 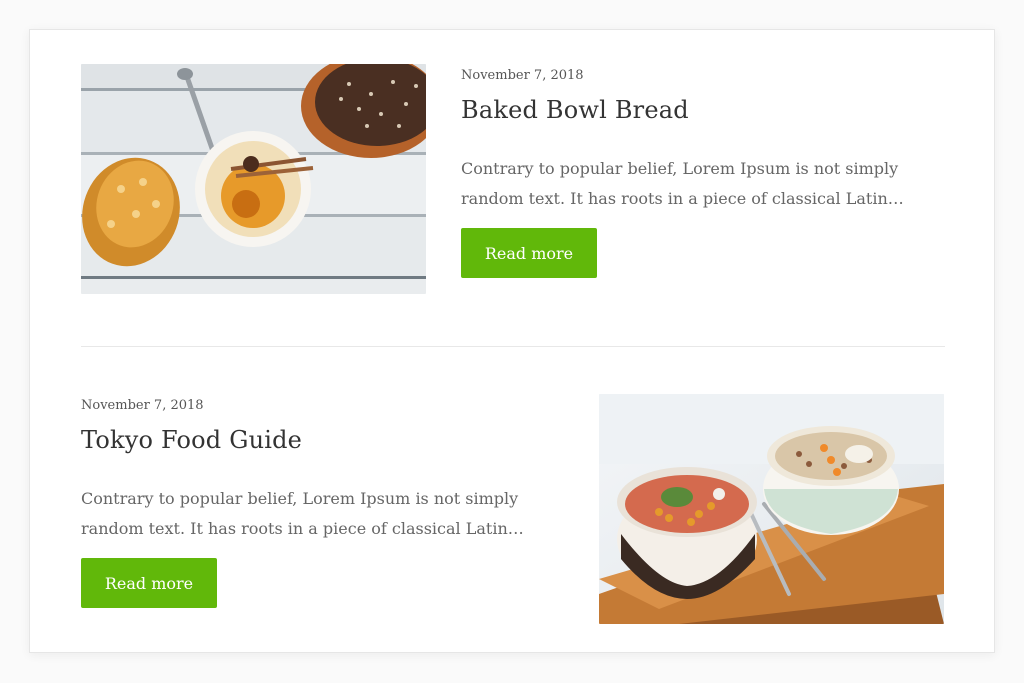 I want to click on baked-bowl-bread-photo, so click(x=253, y=179).